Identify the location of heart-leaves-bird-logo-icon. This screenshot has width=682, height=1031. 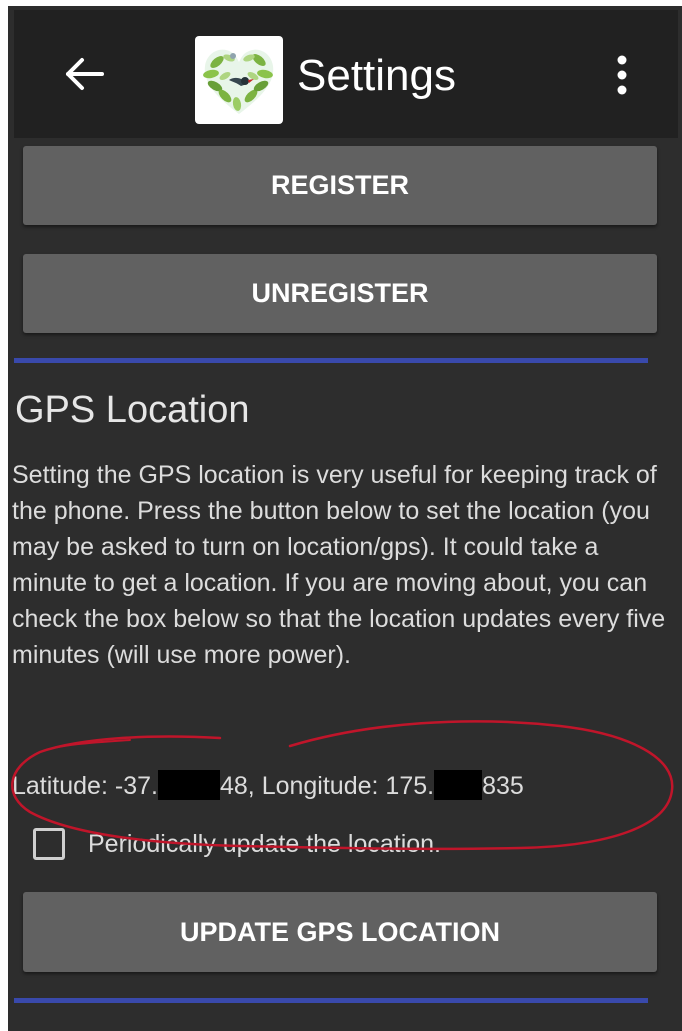
(238, 82).